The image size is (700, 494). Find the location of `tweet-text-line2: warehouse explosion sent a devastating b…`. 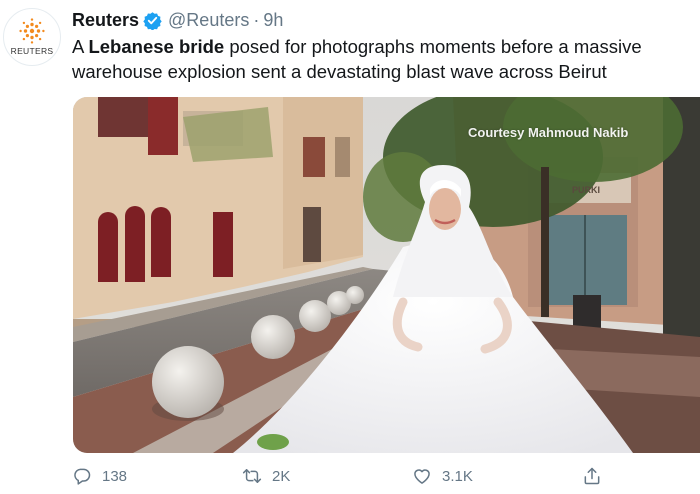

tweet-text-line2: warehouse explosion sent a devastating b… is located at coordinates (339, 71).